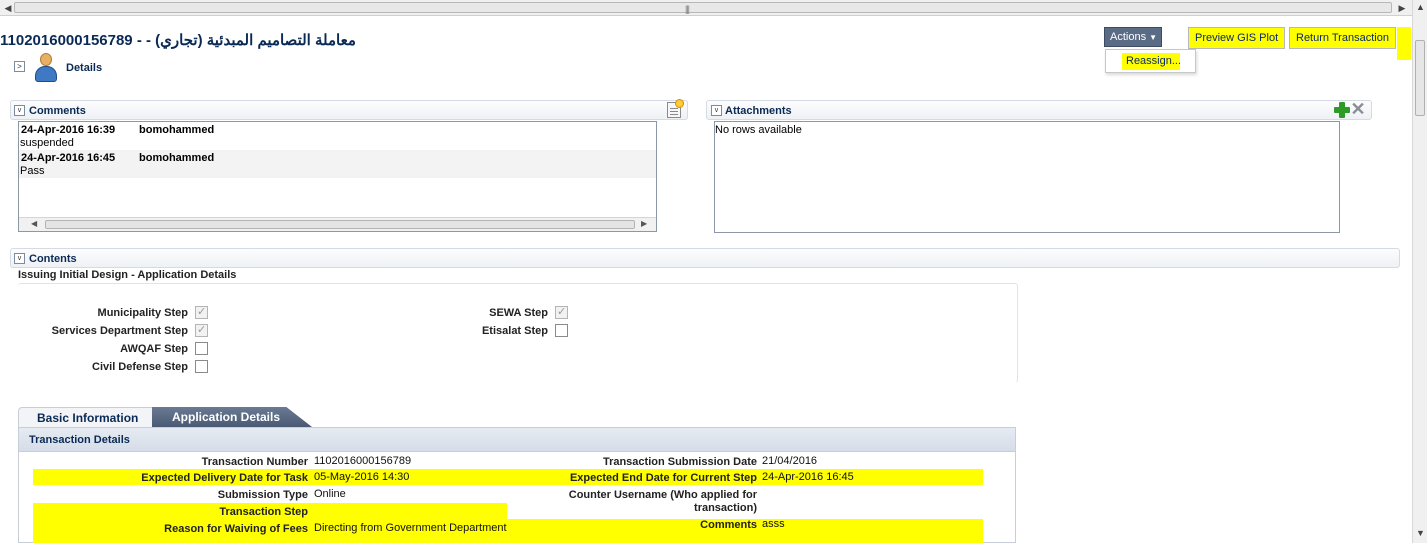  I want to click on municipality-step-label: Municipality Step, so click(142, 313).